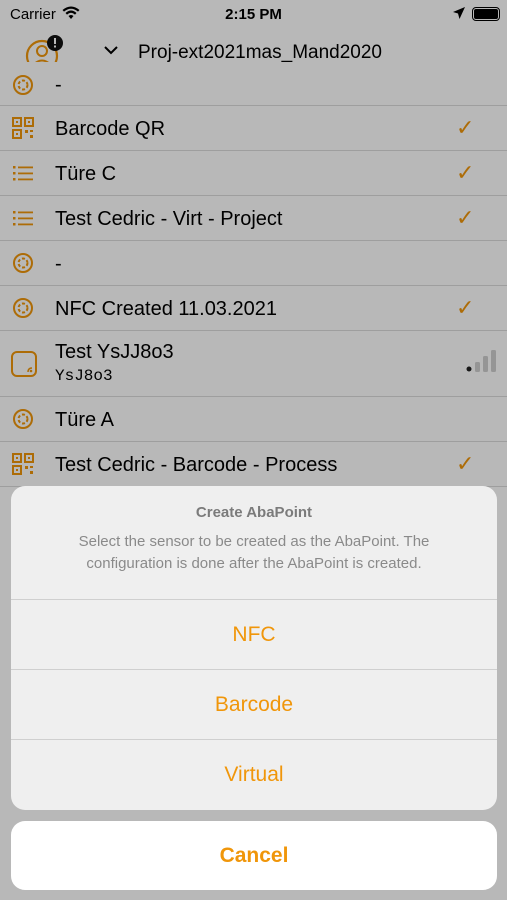 The height and width of the screenshot is (900, 507). Describe the element at coordinates (254, 775) in the screenshot. I see `option-virtual-button: Virtual` at that location.